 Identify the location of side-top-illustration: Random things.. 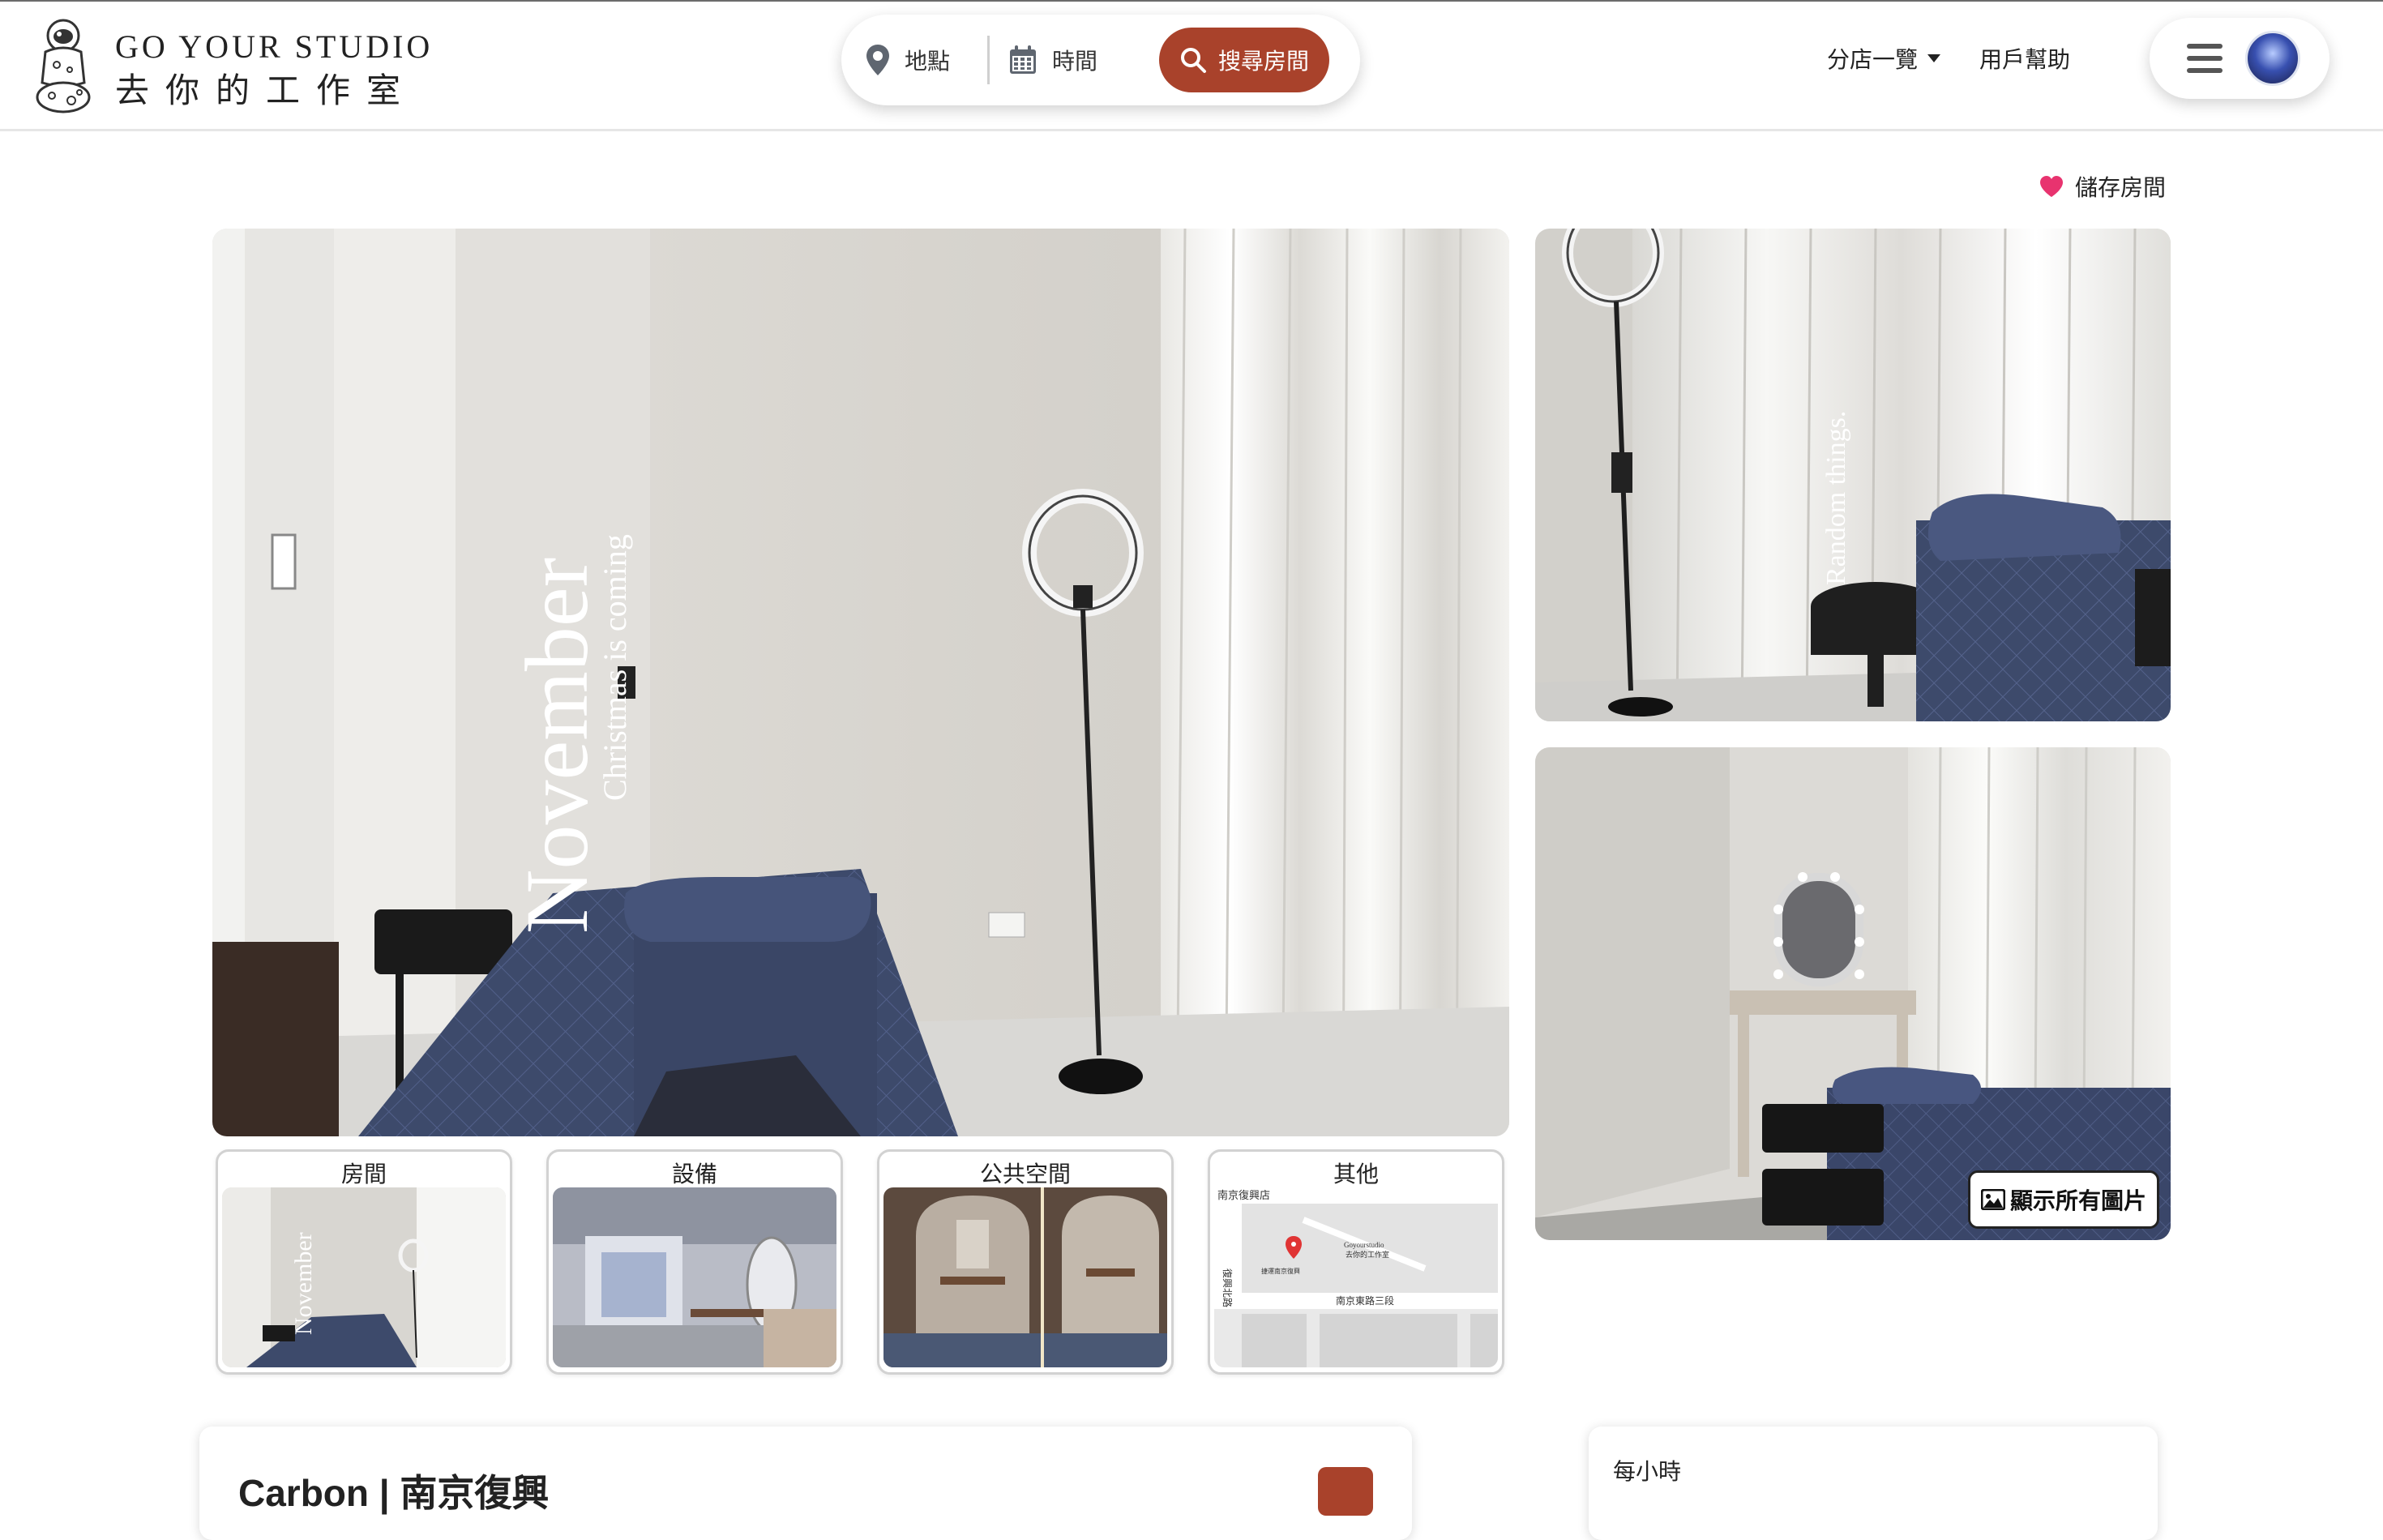
(1853, 475).